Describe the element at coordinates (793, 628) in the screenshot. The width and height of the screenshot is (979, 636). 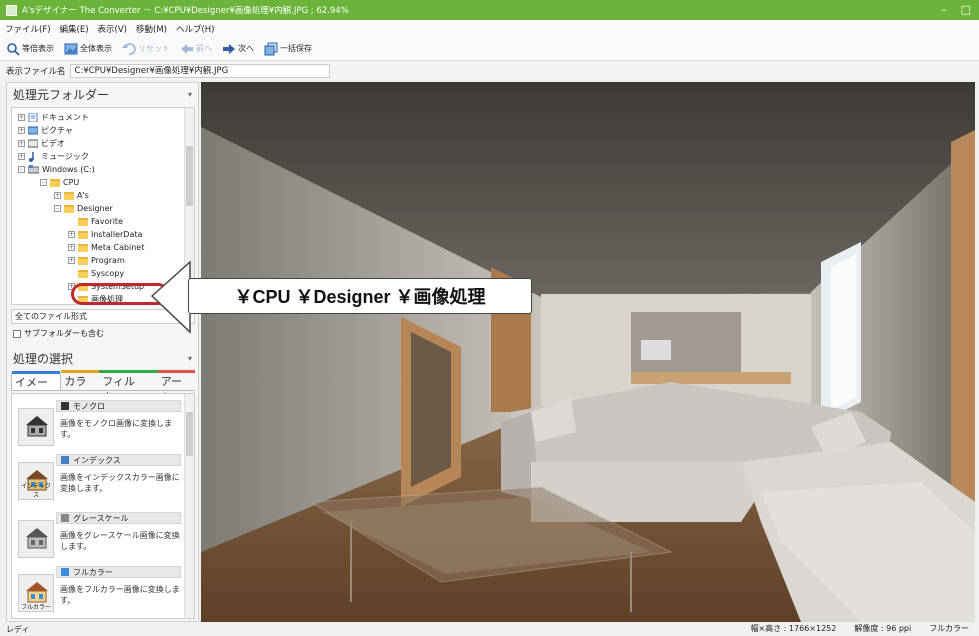
I see `status-image-size: 幅×高さ : 1766×1252` at that location.